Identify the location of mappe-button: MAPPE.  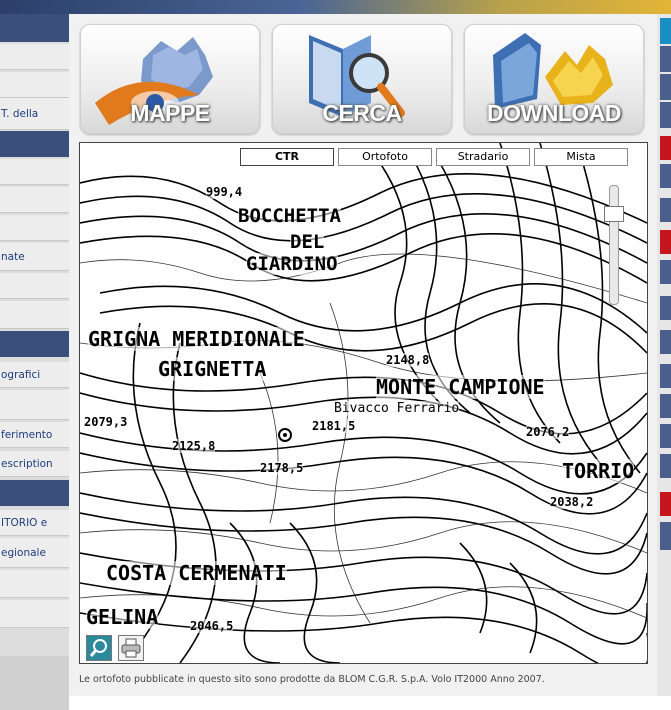
(170, 79).